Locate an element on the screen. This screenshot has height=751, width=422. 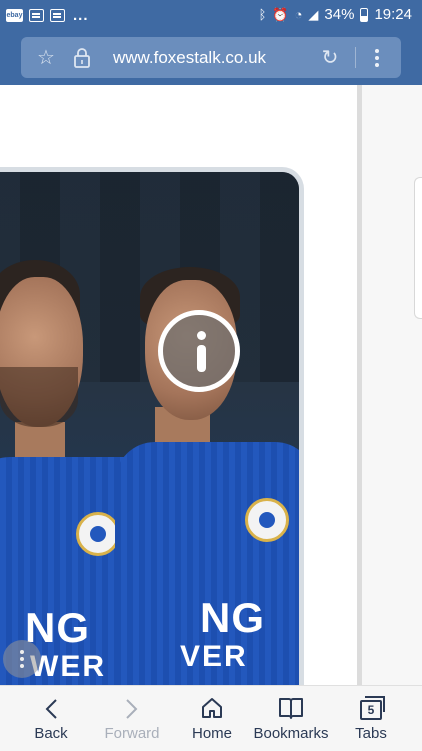
system-status: ᛒ ⏰ ◔ ◢ 34% 19:24 is located at coordinates (335, 14).